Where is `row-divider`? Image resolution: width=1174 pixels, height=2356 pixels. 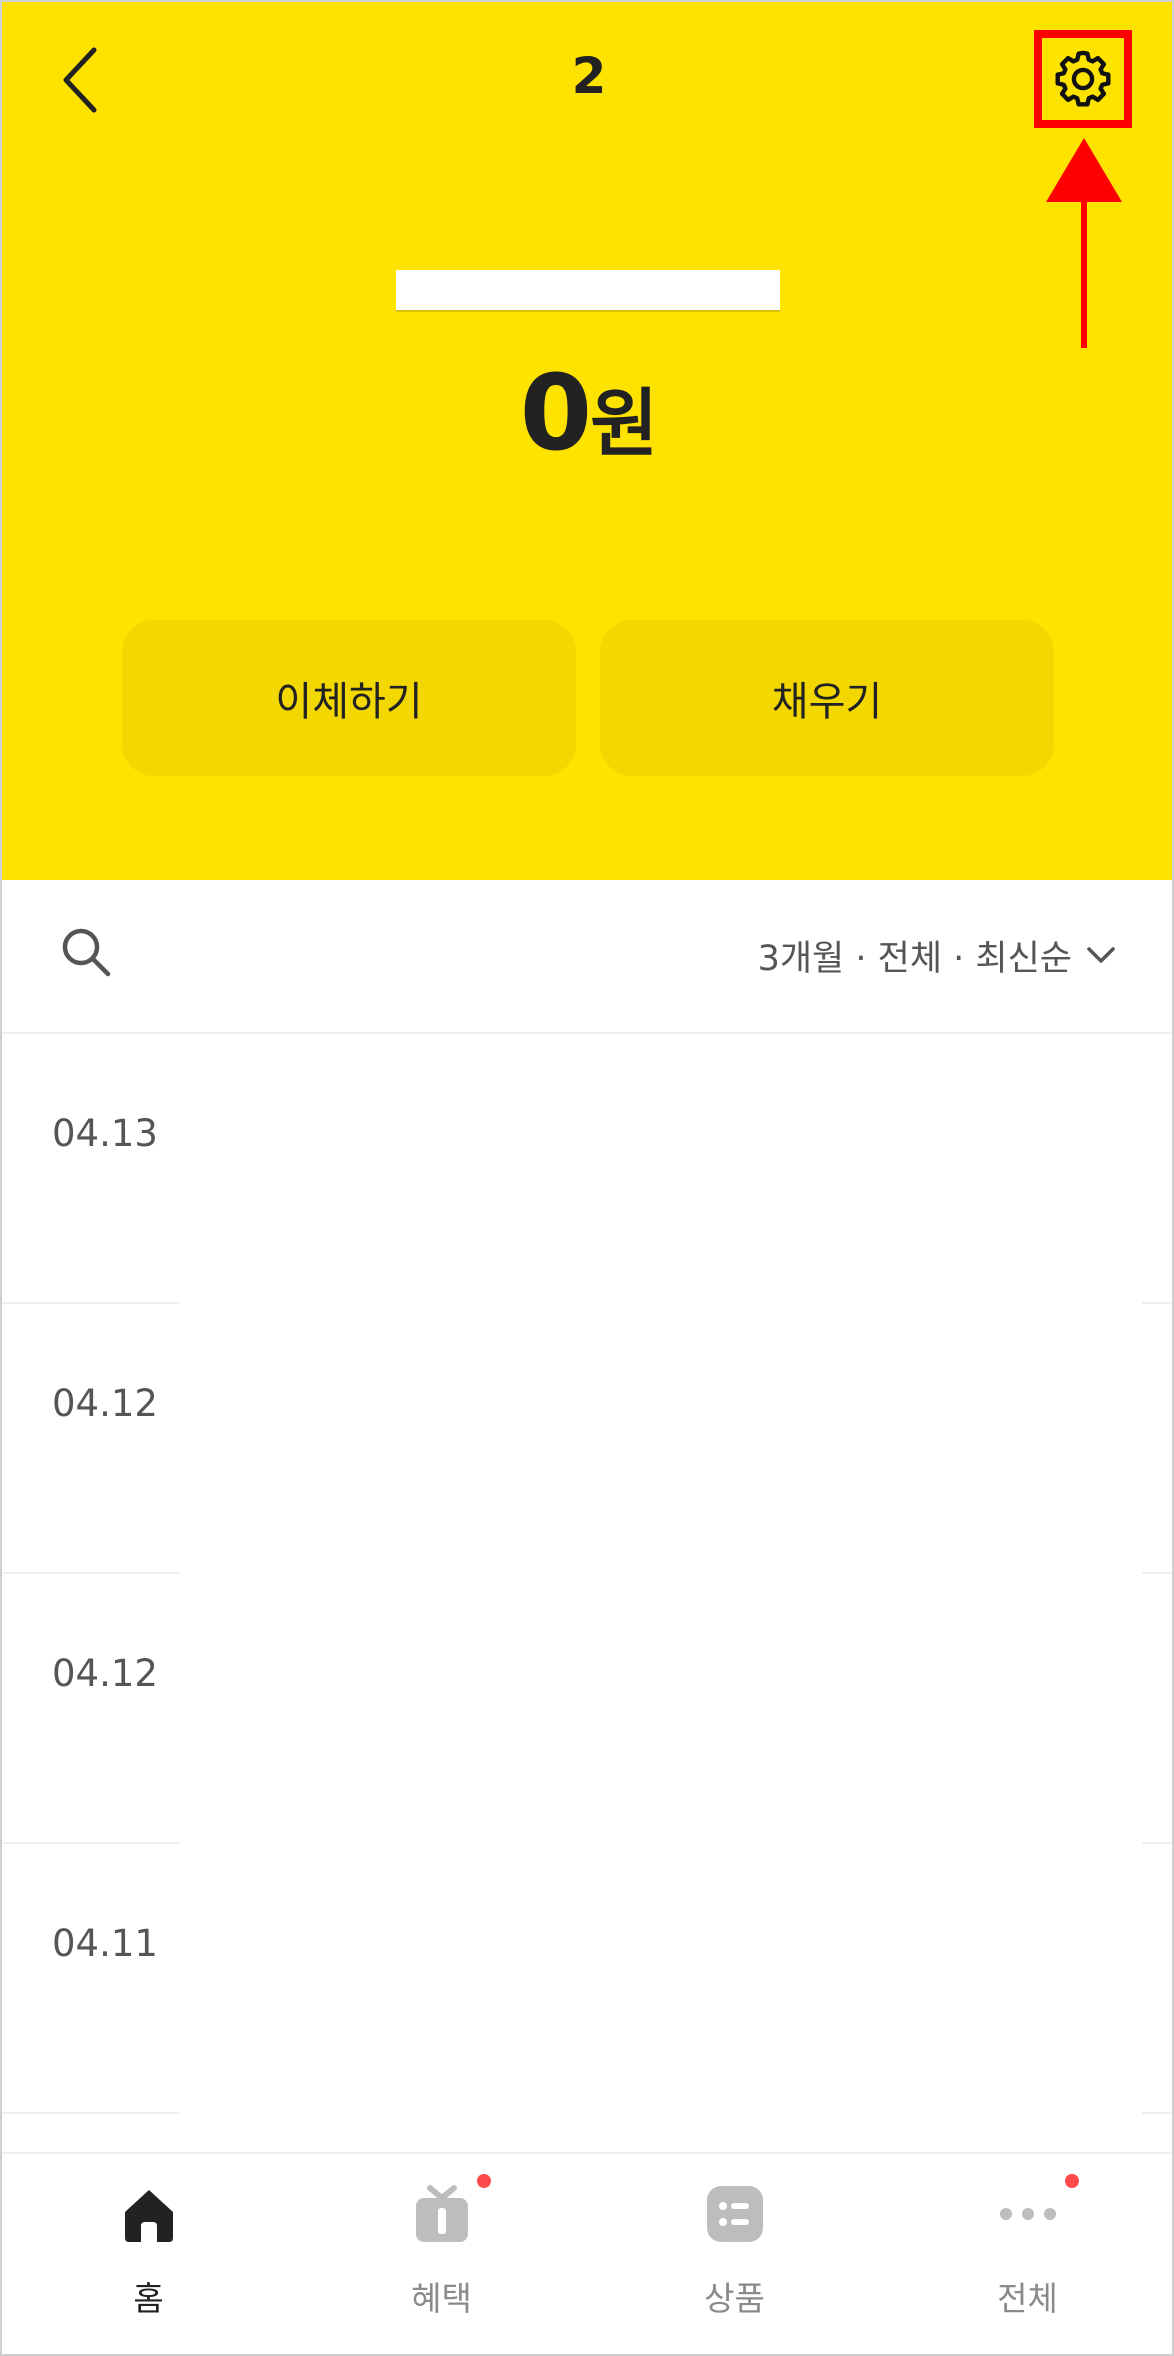
row-divider is located at coordinates (587, 2113).